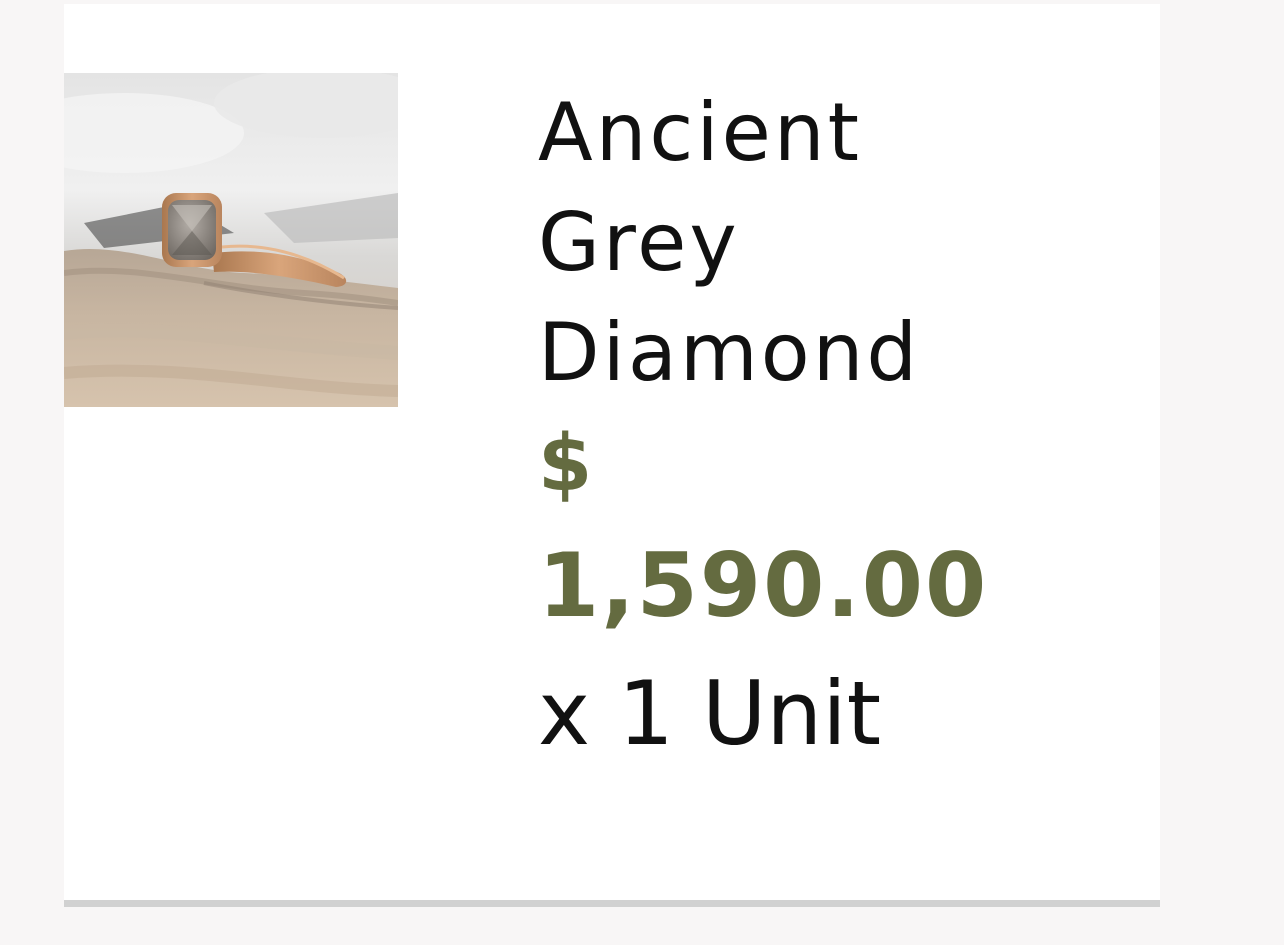  Describe the element at coordinates (729, 352) in the screenshot. I see `product-title-line-3: Diamond` at that location.